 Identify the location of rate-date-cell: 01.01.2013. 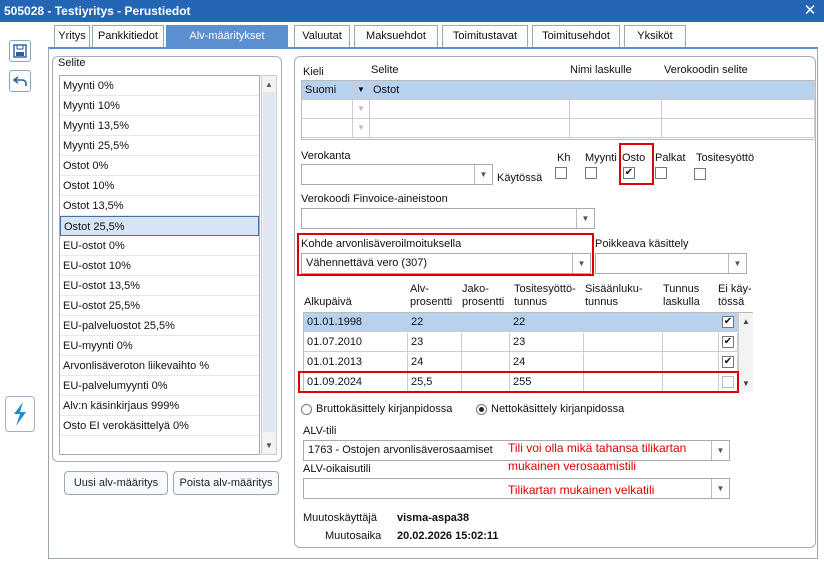
(356, 362).